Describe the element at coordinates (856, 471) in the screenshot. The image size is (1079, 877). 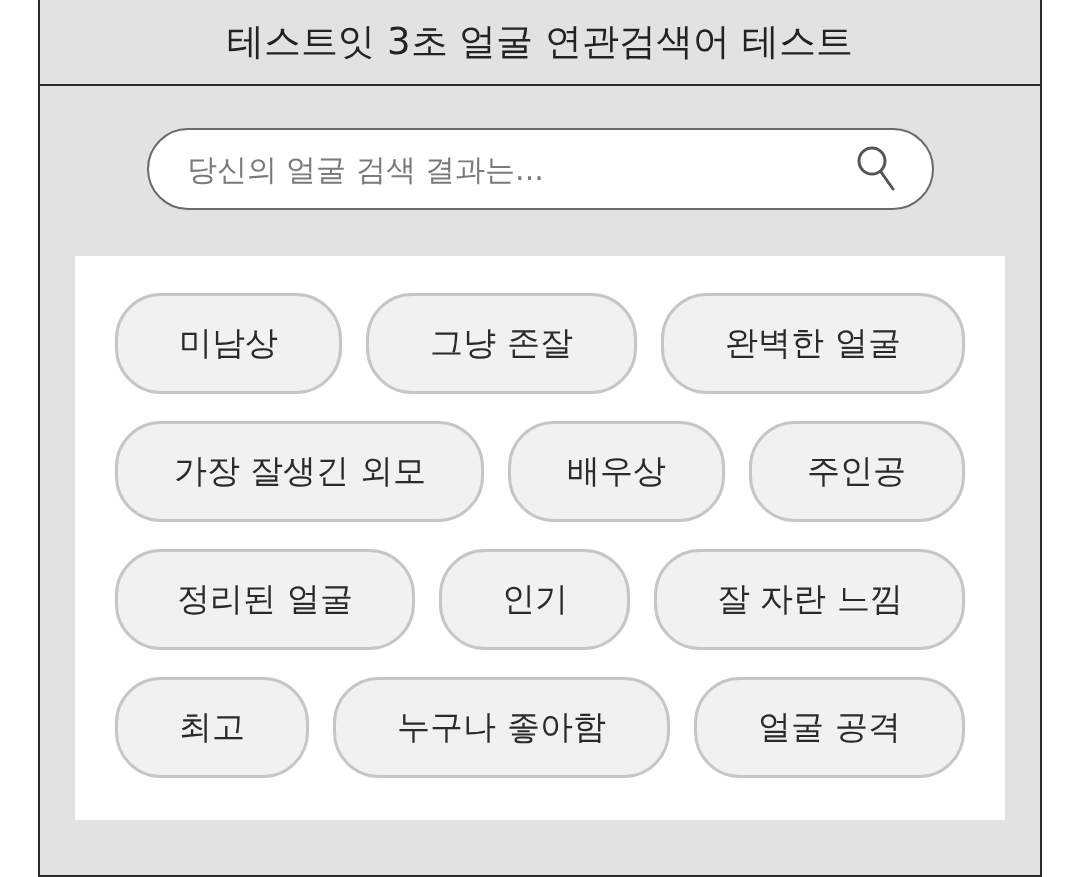
I see `keyword-tag: 주인공` at that location.